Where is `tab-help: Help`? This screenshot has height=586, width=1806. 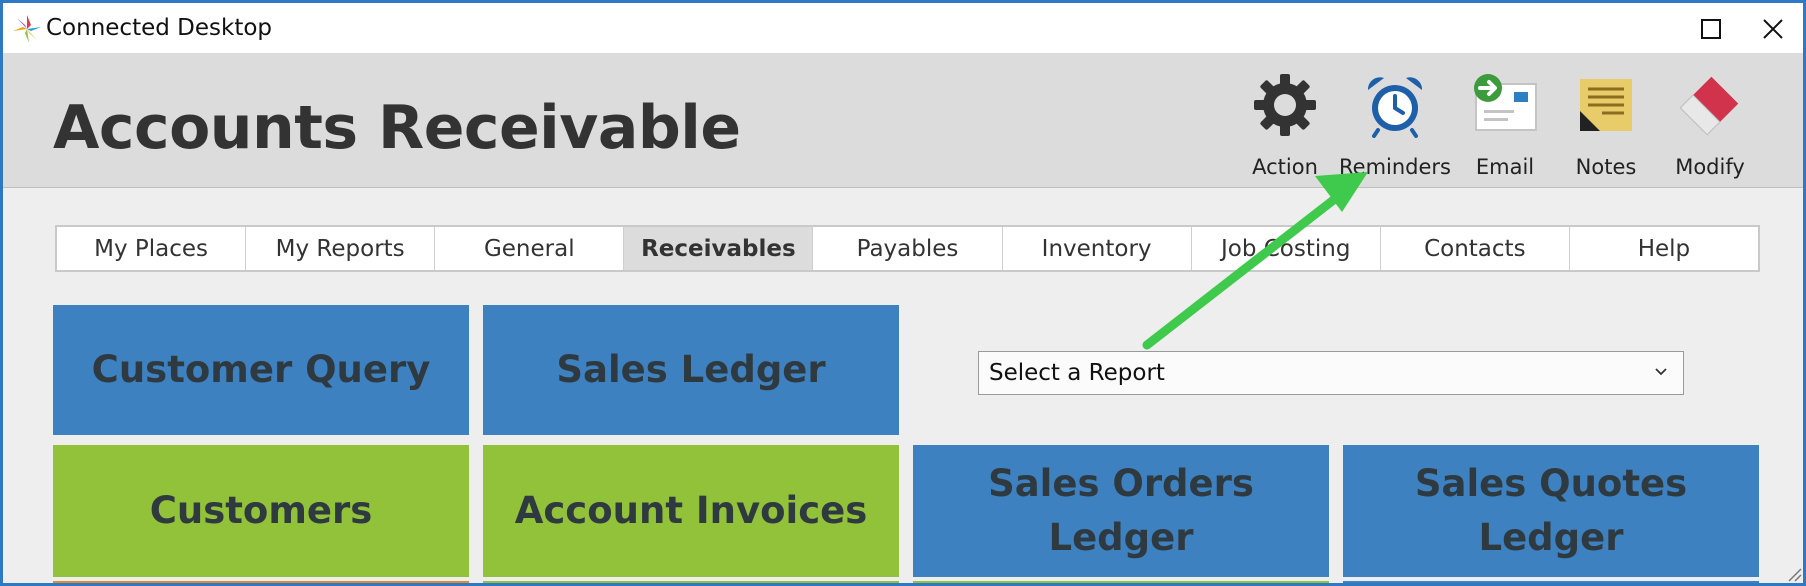
tab-help: Help is located at coordinates (1664, 248).